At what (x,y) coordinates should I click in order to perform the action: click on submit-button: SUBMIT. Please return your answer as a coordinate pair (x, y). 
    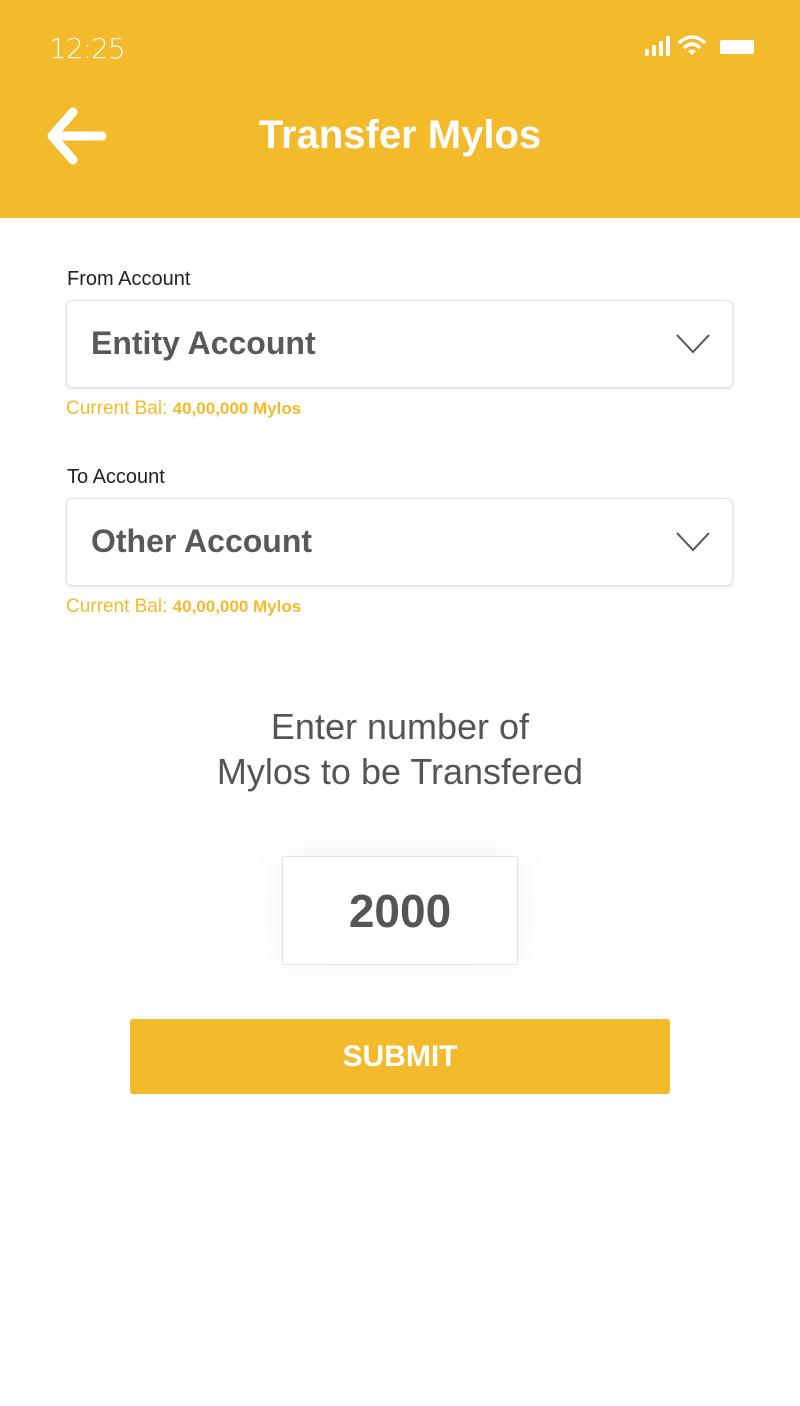
    Looking at the image, I should click on (400, 1056).